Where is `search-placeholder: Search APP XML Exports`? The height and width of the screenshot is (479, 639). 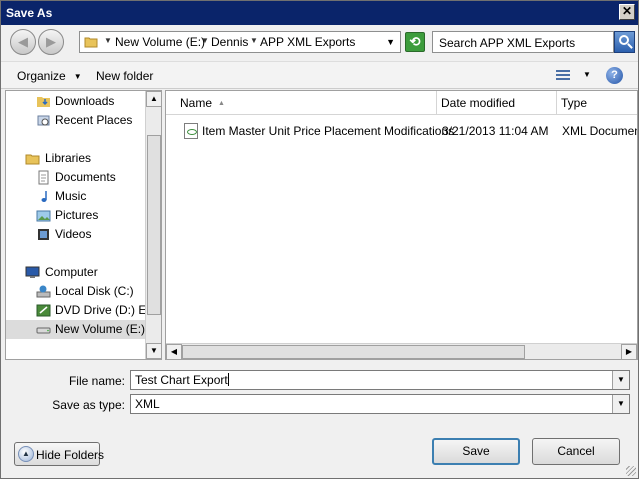 search-placeholder: Search APP XML Exports is located at coordinates (507, 43).